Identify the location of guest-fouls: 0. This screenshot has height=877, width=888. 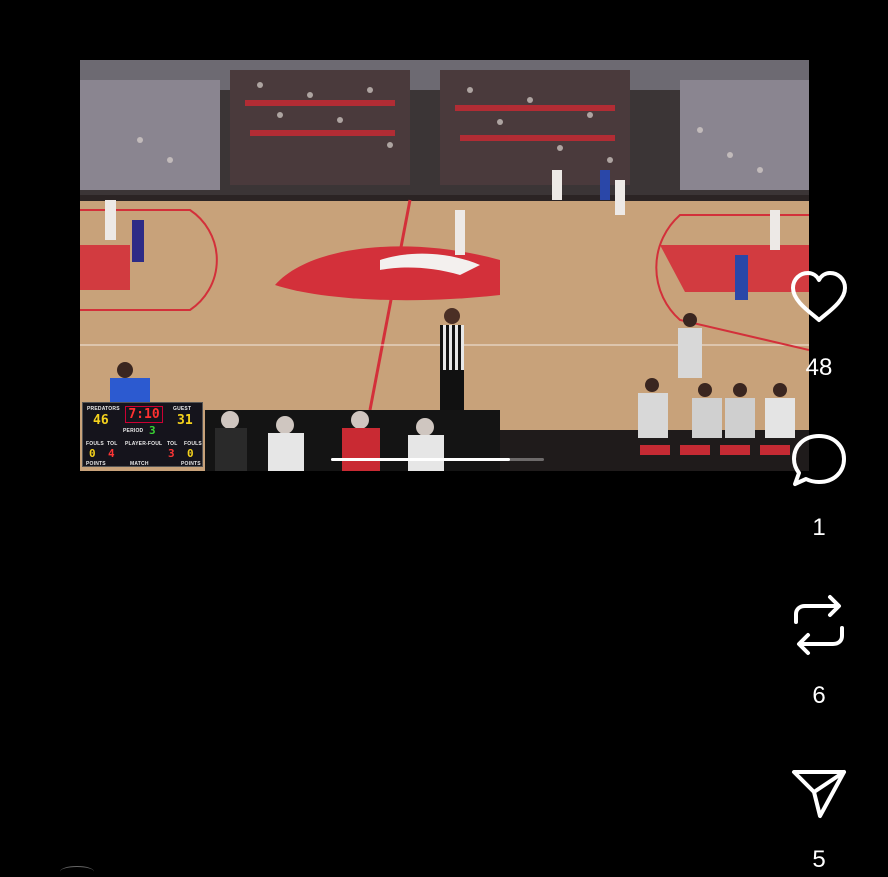
(190, 453).